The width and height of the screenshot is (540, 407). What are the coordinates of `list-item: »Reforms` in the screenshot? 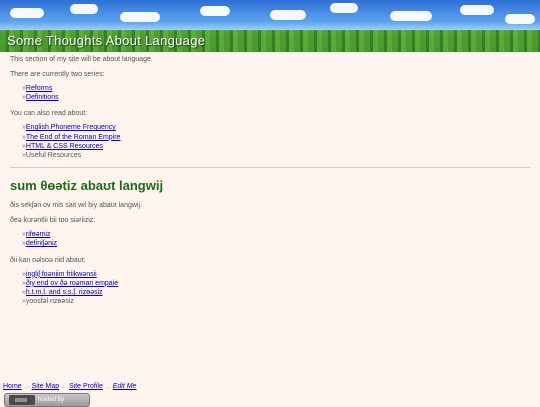 It's located at (276, 88).